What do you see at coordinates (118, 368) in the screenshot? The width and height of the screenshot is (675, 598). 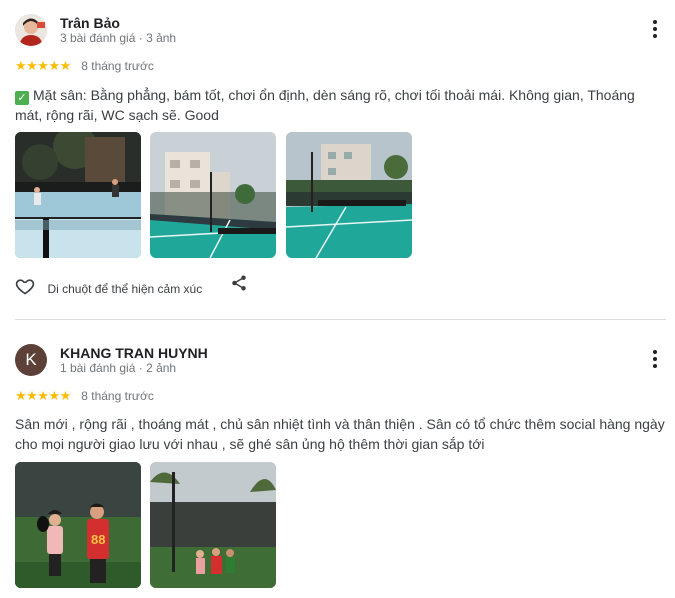 I see `reviewer-meta: 1 bài đánh giá · 2 ảnh` at bounding box center [118, 368].